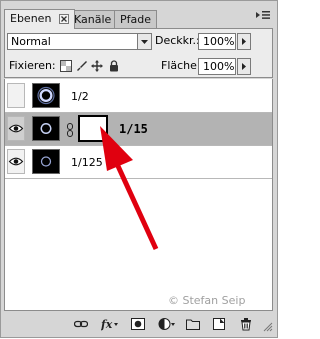  I want to click on trash-icon, so click(246, 324).